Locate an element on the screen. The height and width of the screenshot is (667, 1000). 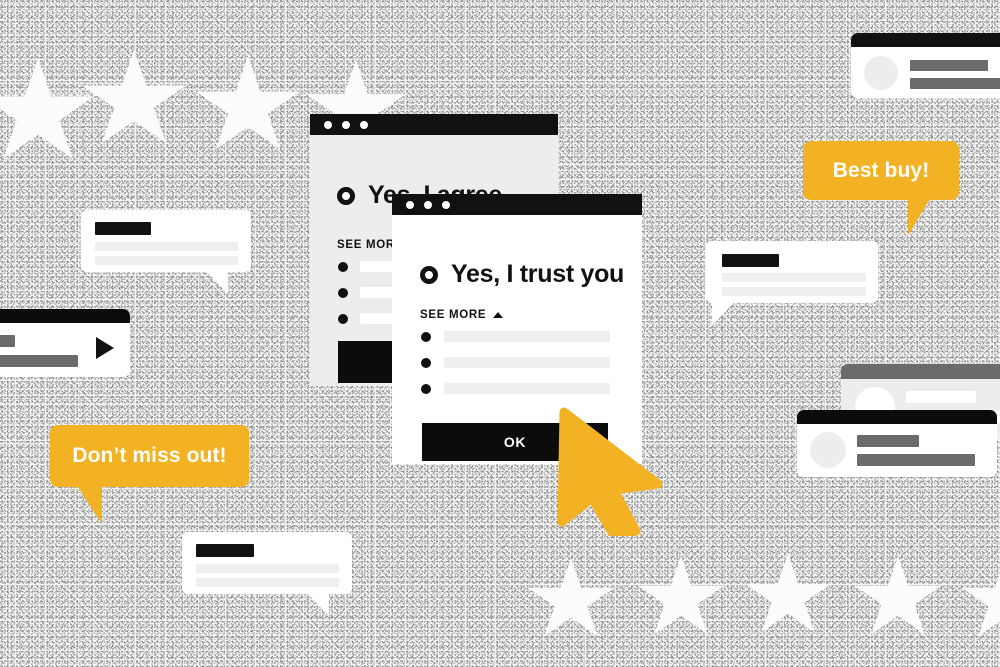
callout-label: Best buy! is located at coordinates (881, 170).